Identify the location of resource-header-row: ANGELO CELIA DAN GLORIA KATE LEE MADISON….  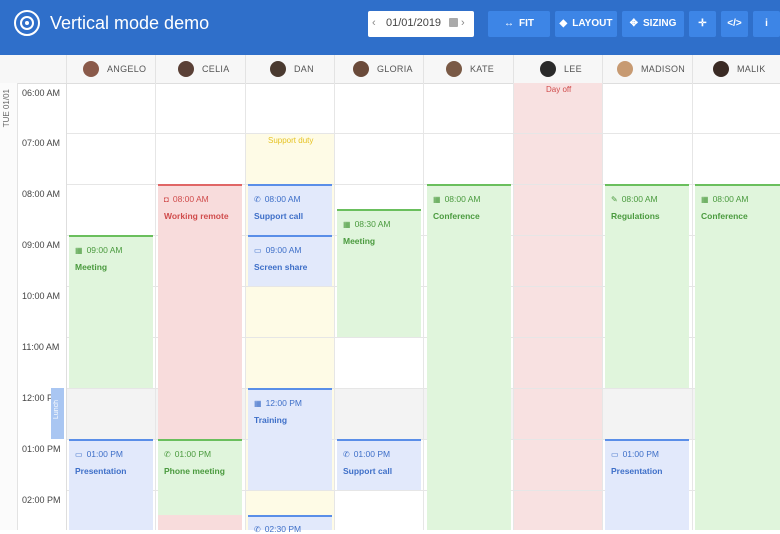
(390, 69).